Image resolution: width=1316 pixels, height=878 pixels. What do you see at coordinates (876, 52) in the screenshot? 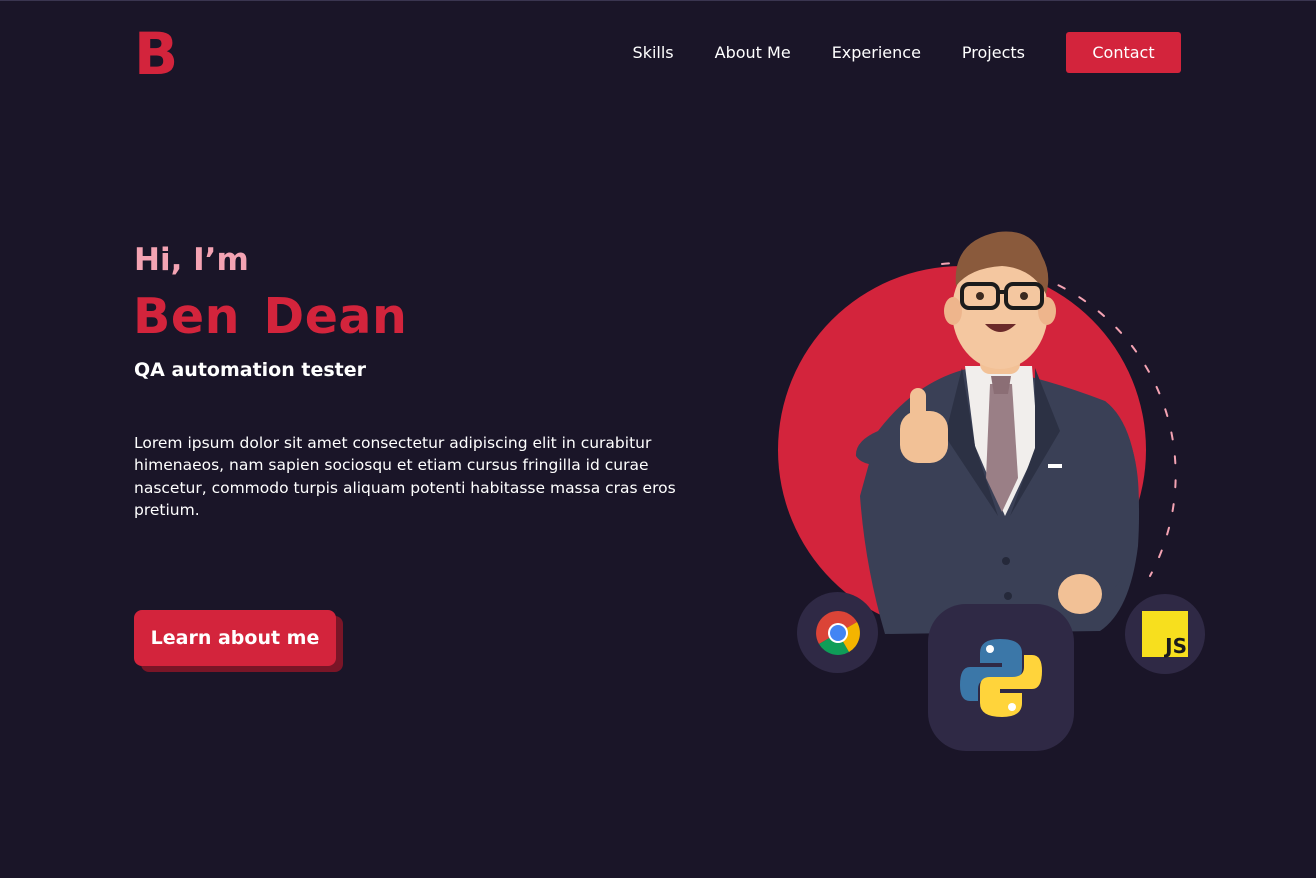
I see `nav-experience: Experience` at bounding box center [876, 52].